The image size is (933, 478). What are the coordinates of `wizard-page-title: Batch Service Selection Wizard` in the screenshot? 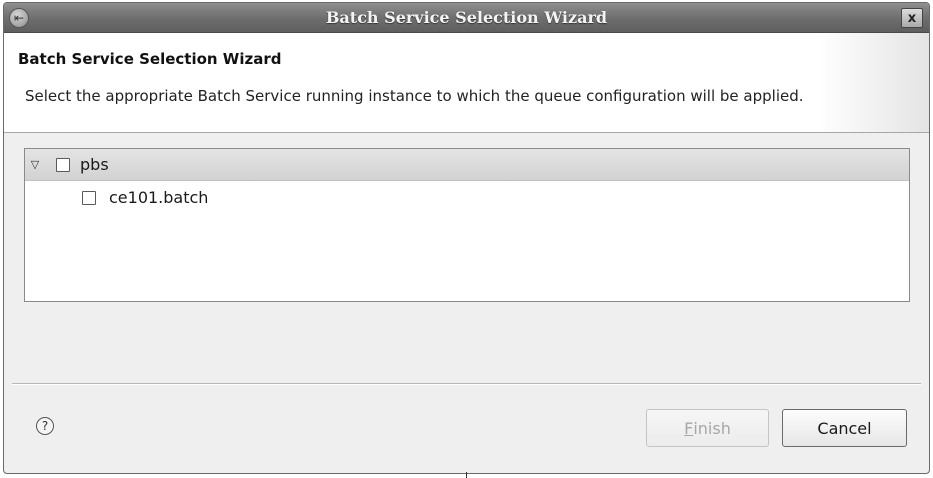 It's located at (150, 59).